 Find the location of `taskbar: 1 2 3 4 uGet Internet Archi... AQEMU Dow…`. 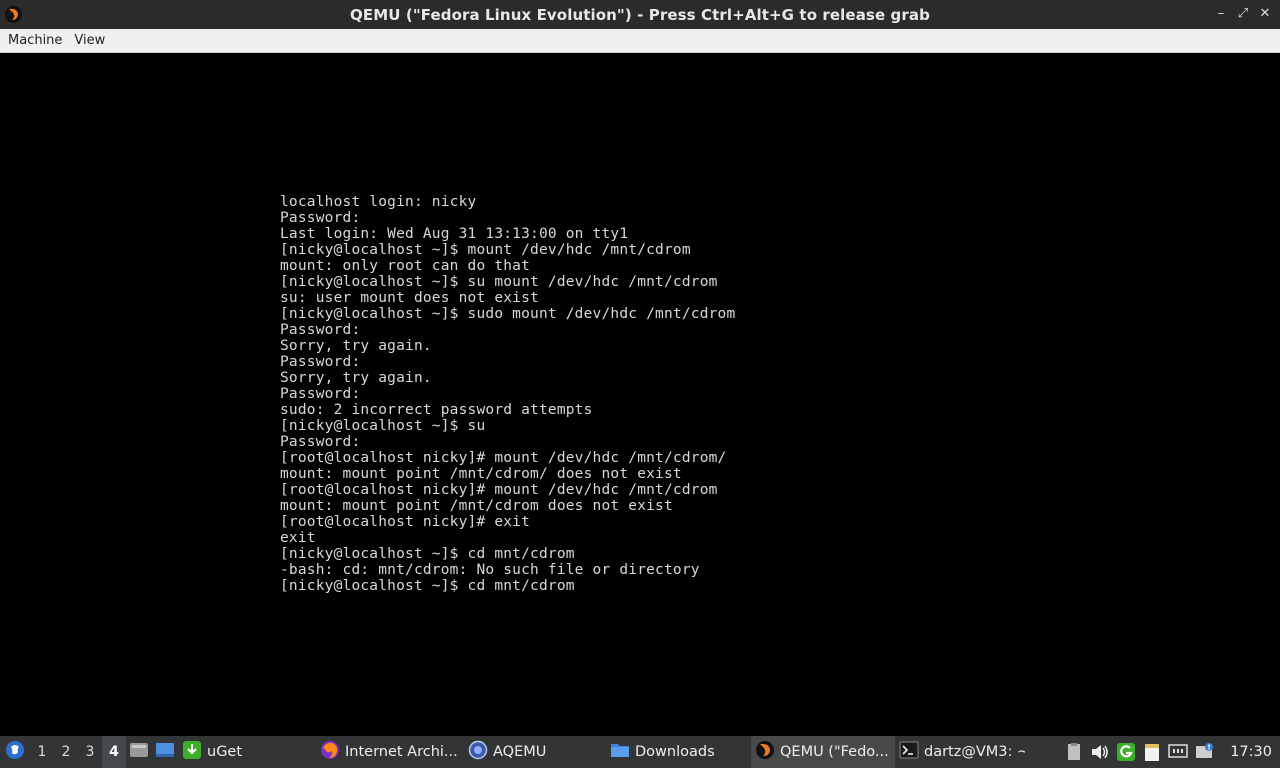

taskbar: 1 2 3 4 uGet Internet Archi... AQEMU Dow… is located at coordinates (640, 752).